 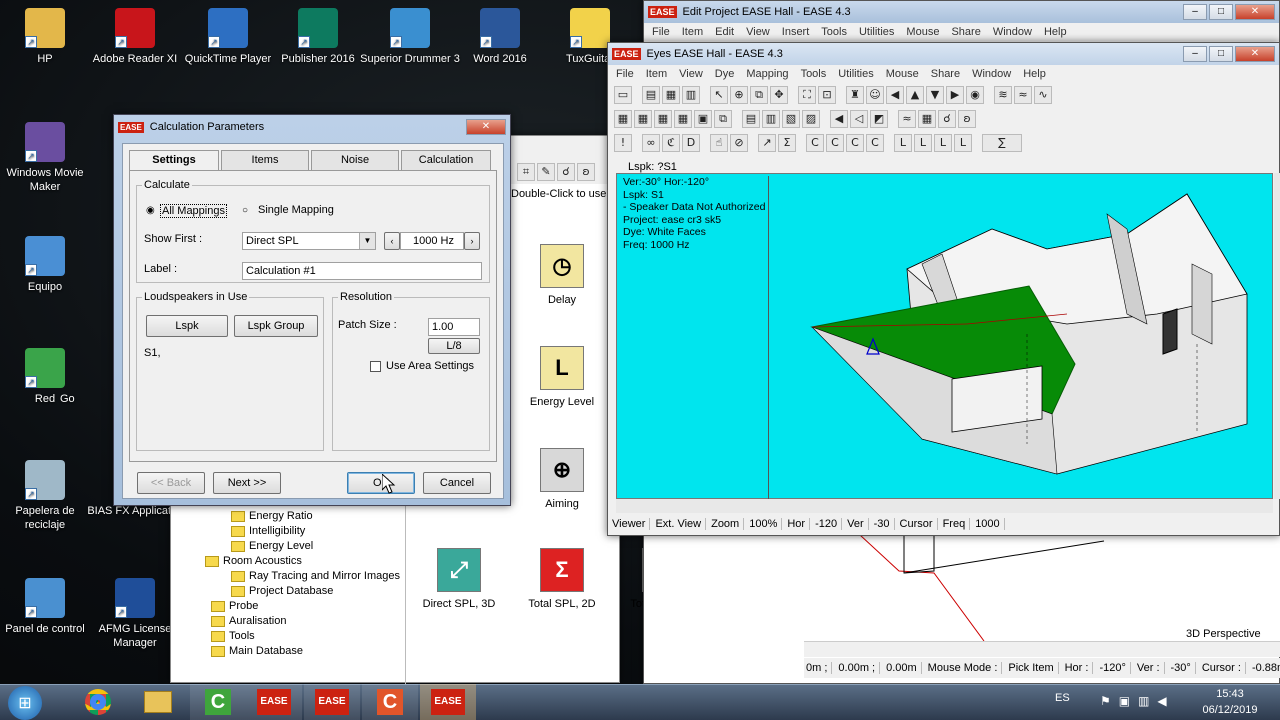 I want to click on desktop-icon: ↗ Equipo, so click(x=47, y=265).